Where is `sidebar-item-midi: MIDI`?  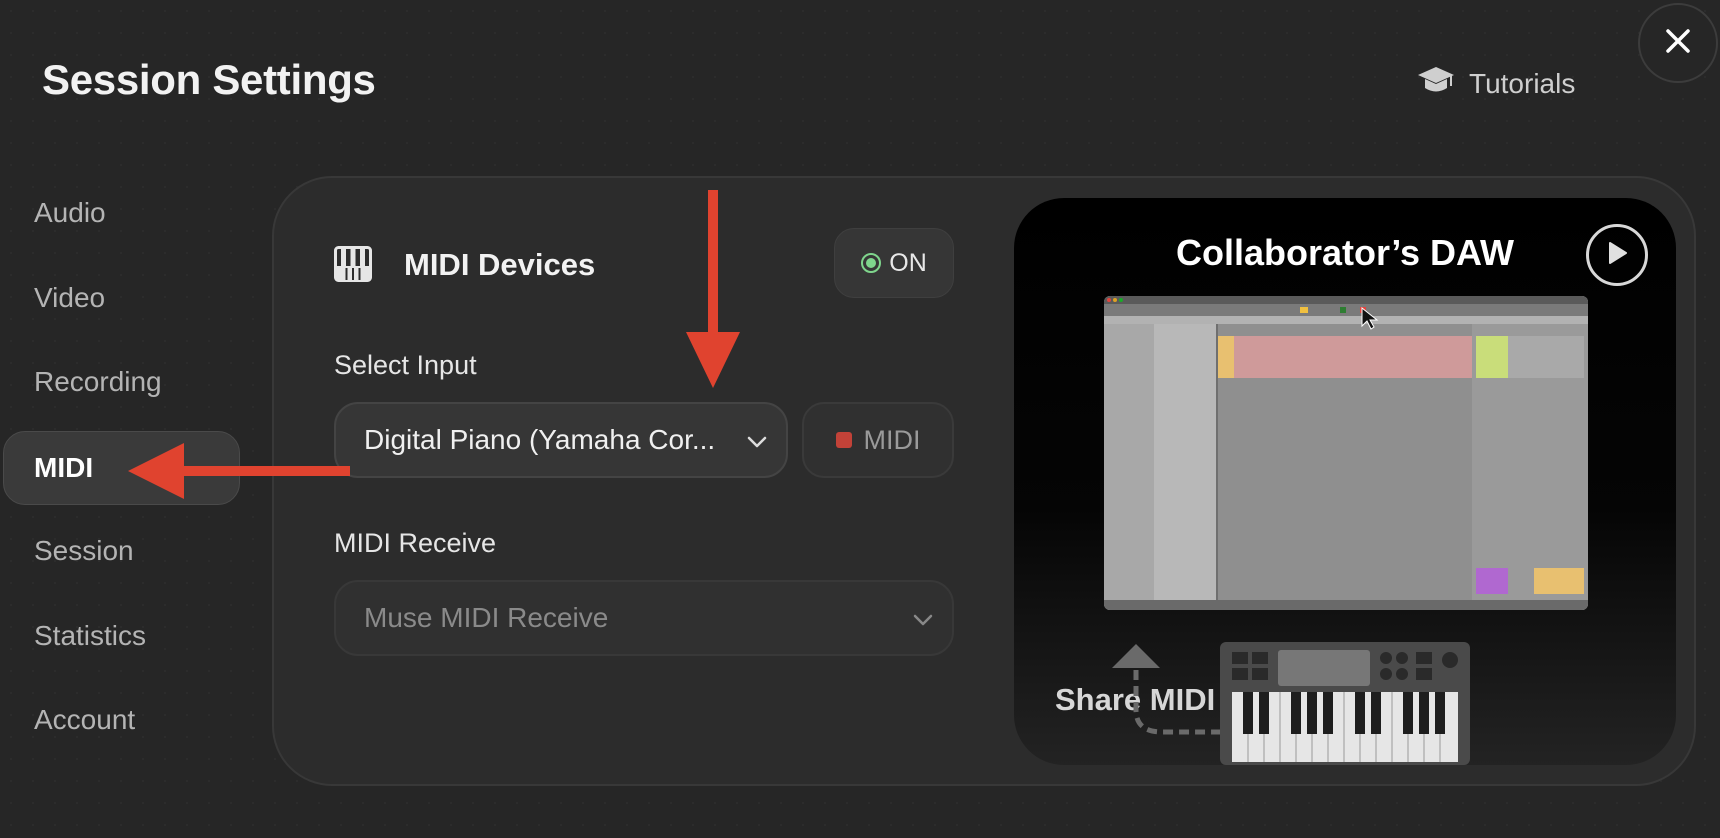 sidebar-item-midi: MIDI is located at coordinates (121, 468).